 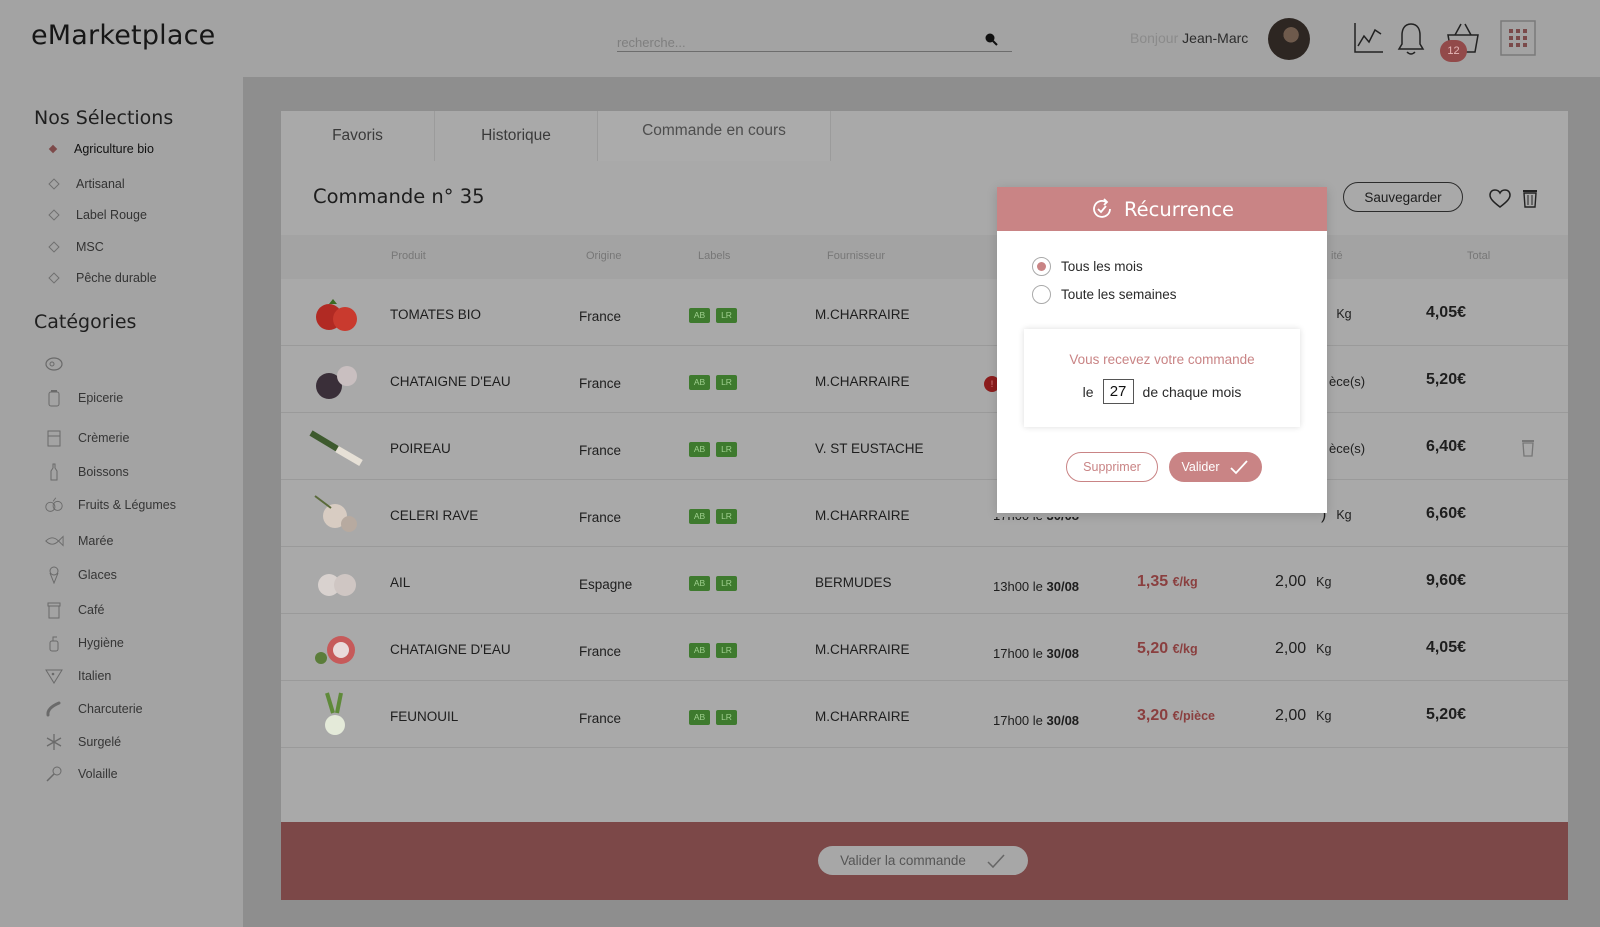 What do you see at coordinates (604, 256) in the screenshot?
I see `header-origine: Origine` at bounding box center [604, 256].